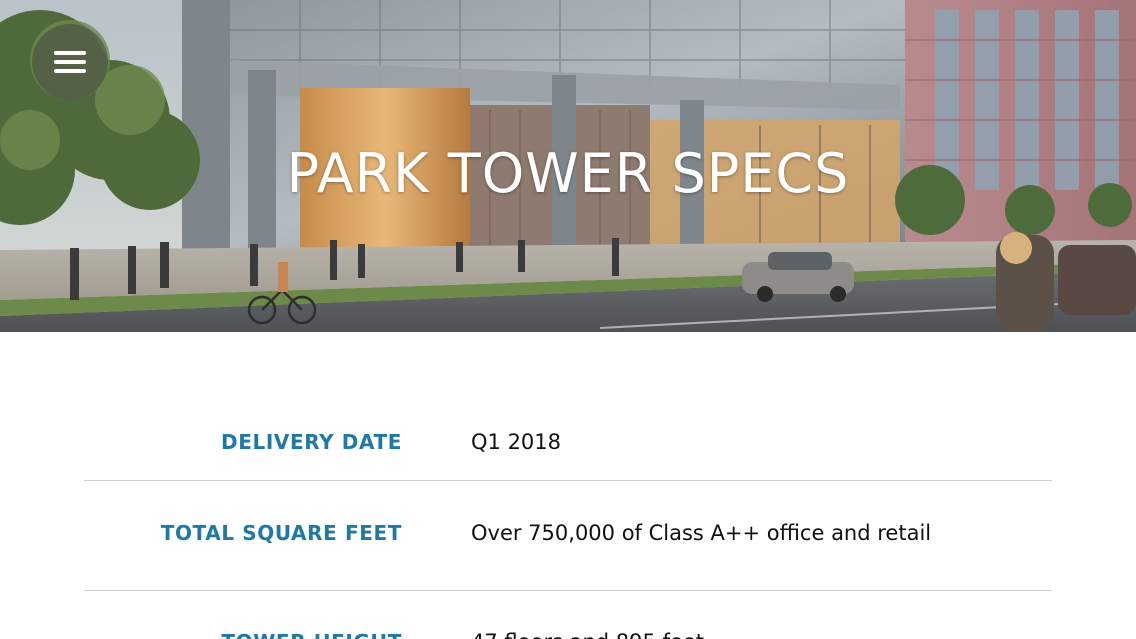 The height and width of the screenshot is (639, 1136). I want to click on spec-label: TOTAL SQUARE FEET, so click(281, 533).